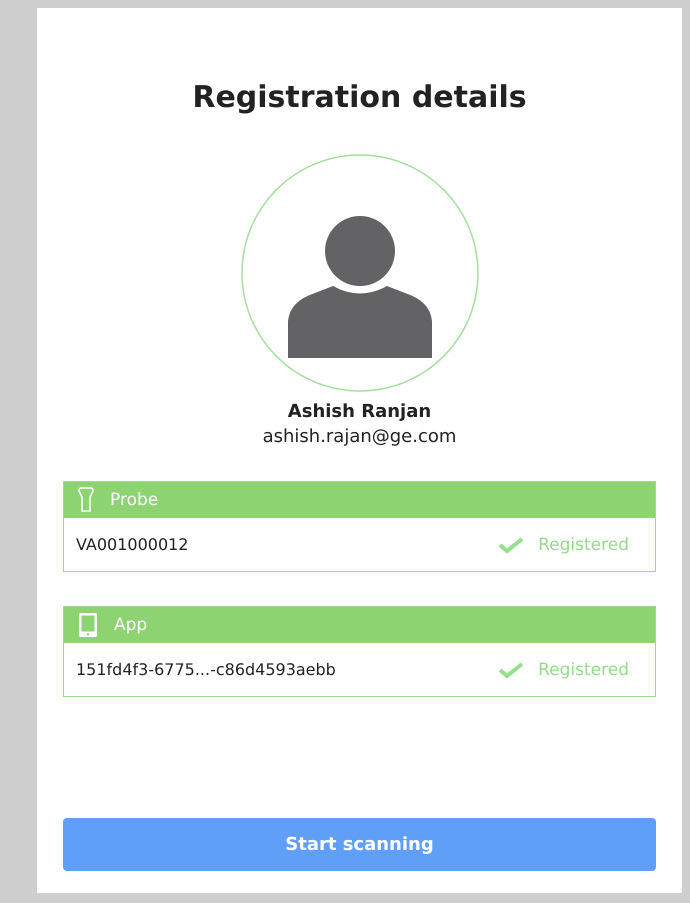  Describe the element at coordinates (359, 436) in the screenshot. I see `user-email: ashish.rajan@ge.com` at that location.